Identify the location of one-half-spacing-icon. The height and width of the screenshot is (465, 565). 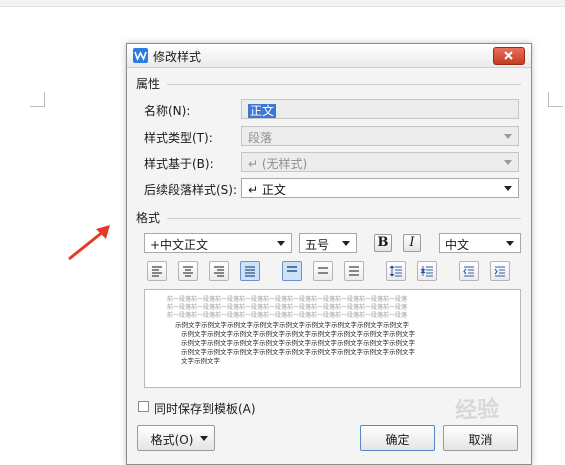
(323, 270).